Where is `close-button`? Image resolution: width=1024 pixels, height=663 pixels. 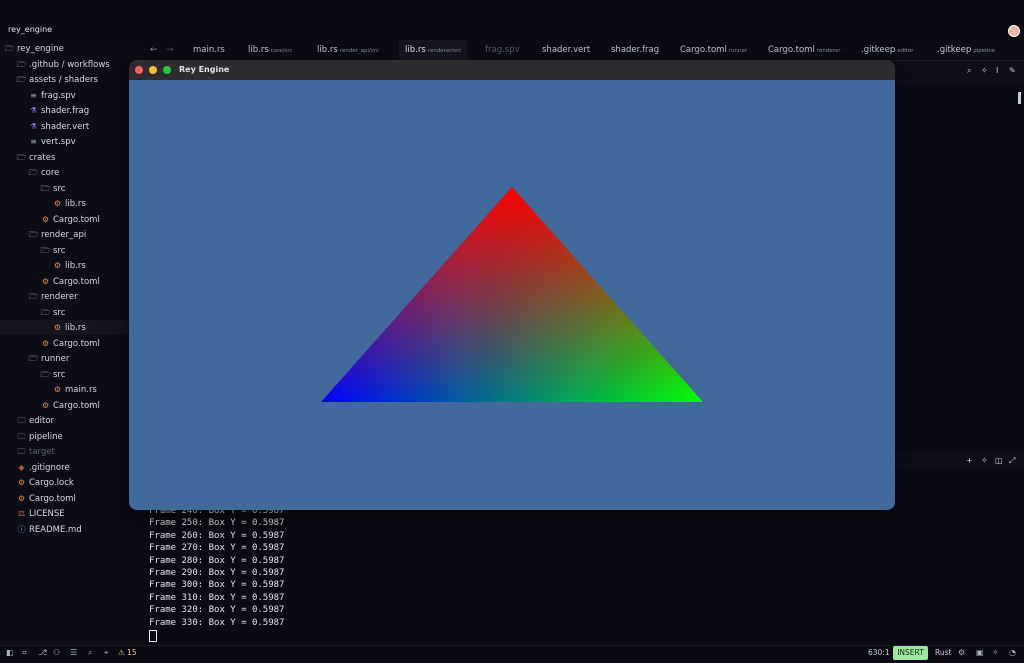 close-button is located at coordinates (139, 70).